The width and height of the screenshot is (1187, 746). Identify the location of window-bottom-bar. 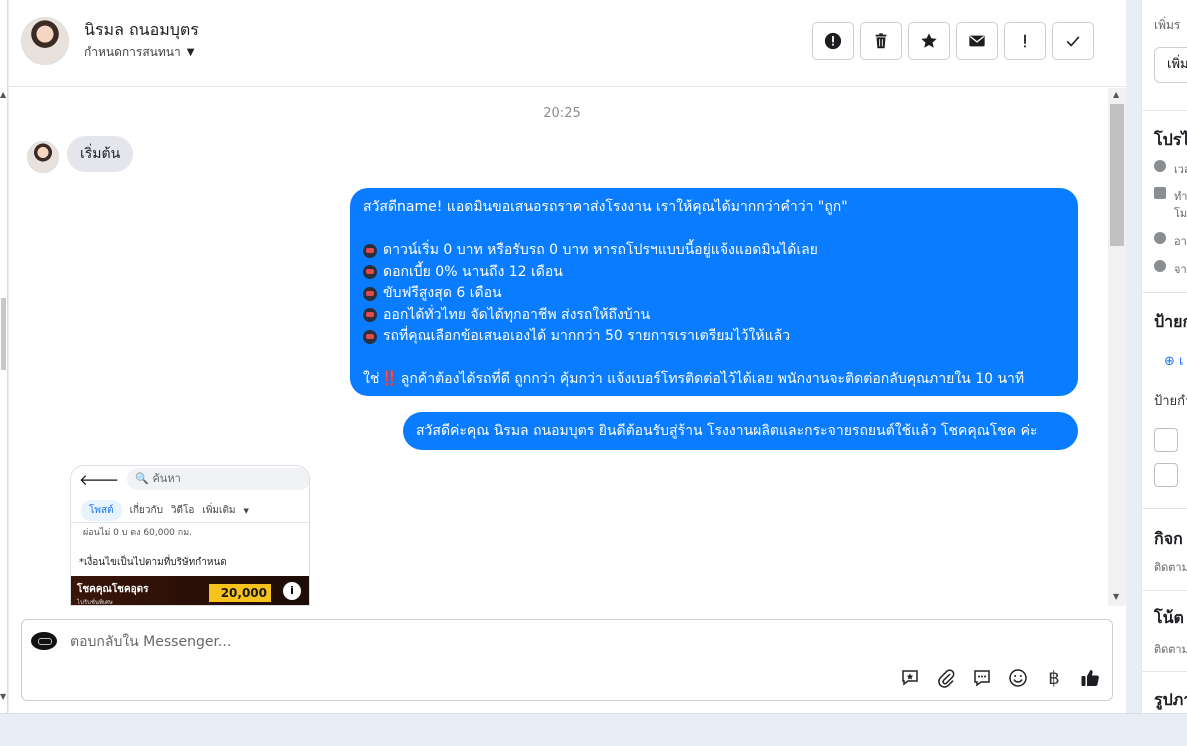
(593, 729).